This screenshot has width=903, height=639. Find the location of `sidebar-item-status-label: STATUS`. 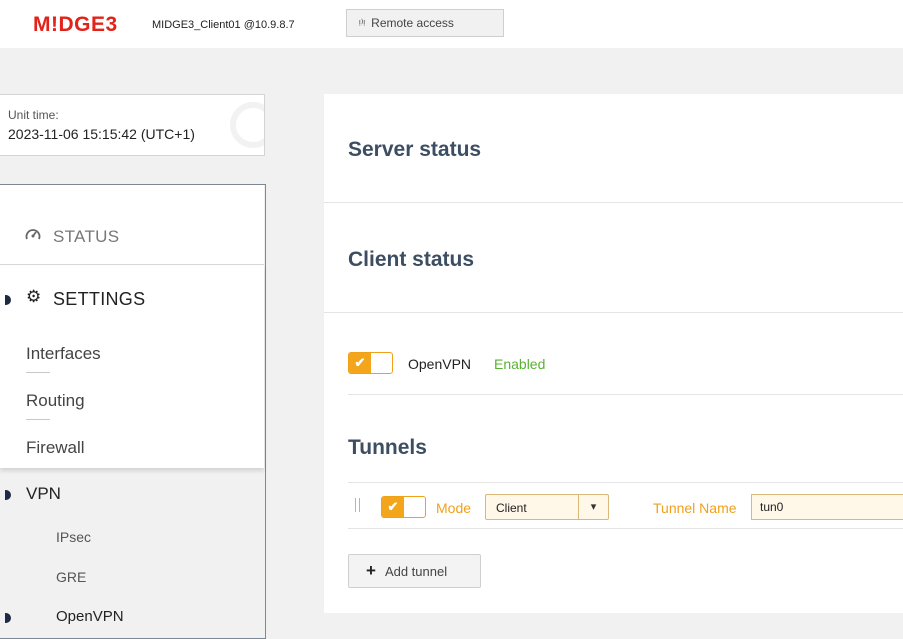

sidebar-item-status-label: STATUS is located at coordinates (86, 236).